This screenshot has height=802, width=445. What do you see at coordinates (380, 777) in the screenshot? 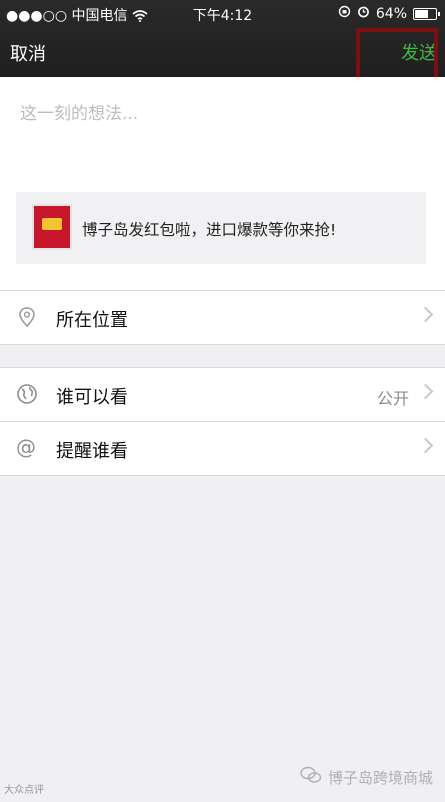
I see `watermark-right-text: 博子岛跨境商城` at bounding box center [380, 777].